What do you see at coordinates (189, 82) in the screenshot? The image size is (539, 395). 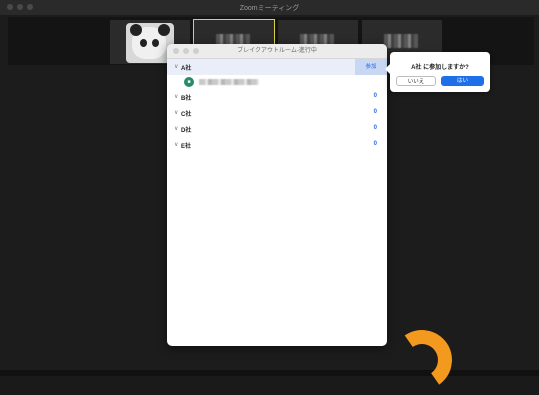 I see `member-avatar: ■` at bounding box center [189, 82].